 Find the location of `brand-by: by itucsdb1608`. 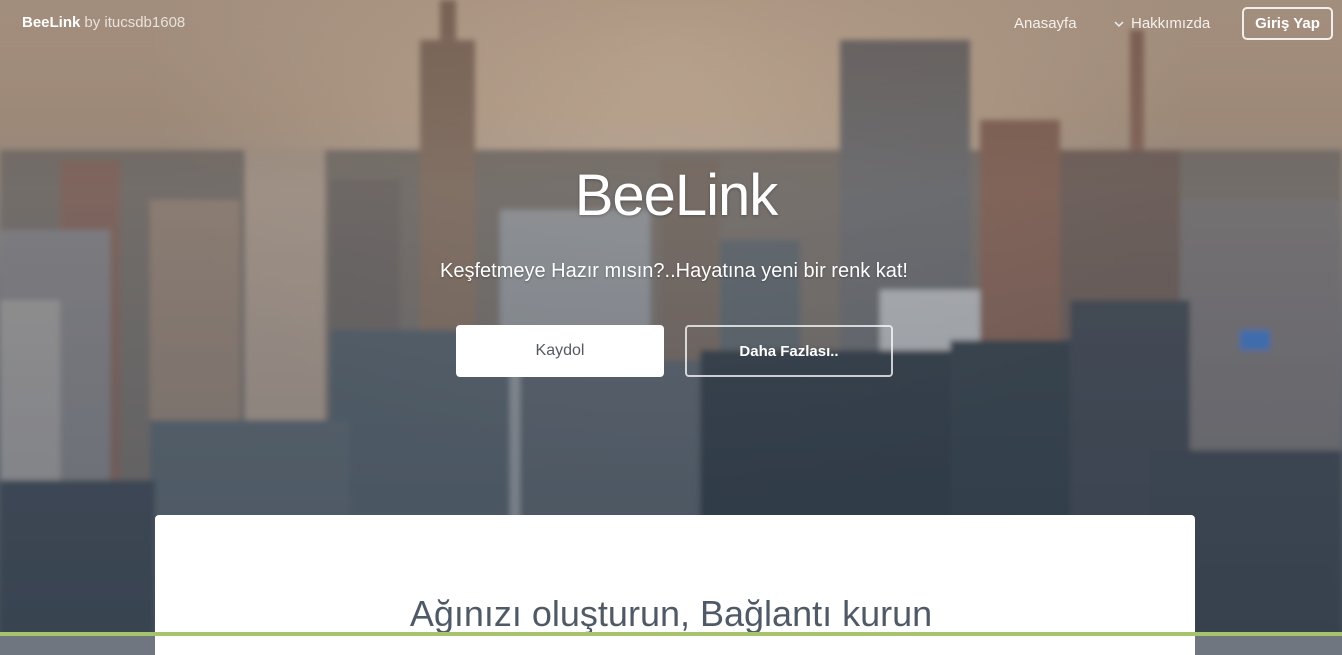

brand-by: by itucsdb1608 is located at coordinates (135, 22).